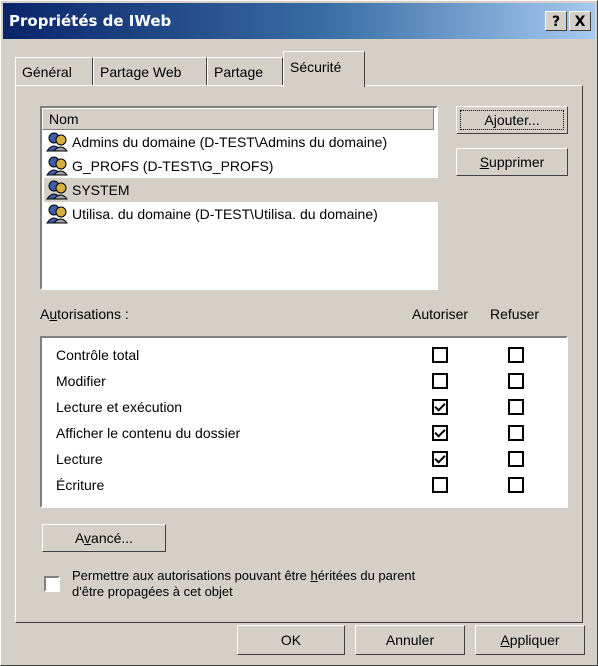 The image size is (598, 666). I want to click on allow-column-header: Autoriser, so click(440, 314).